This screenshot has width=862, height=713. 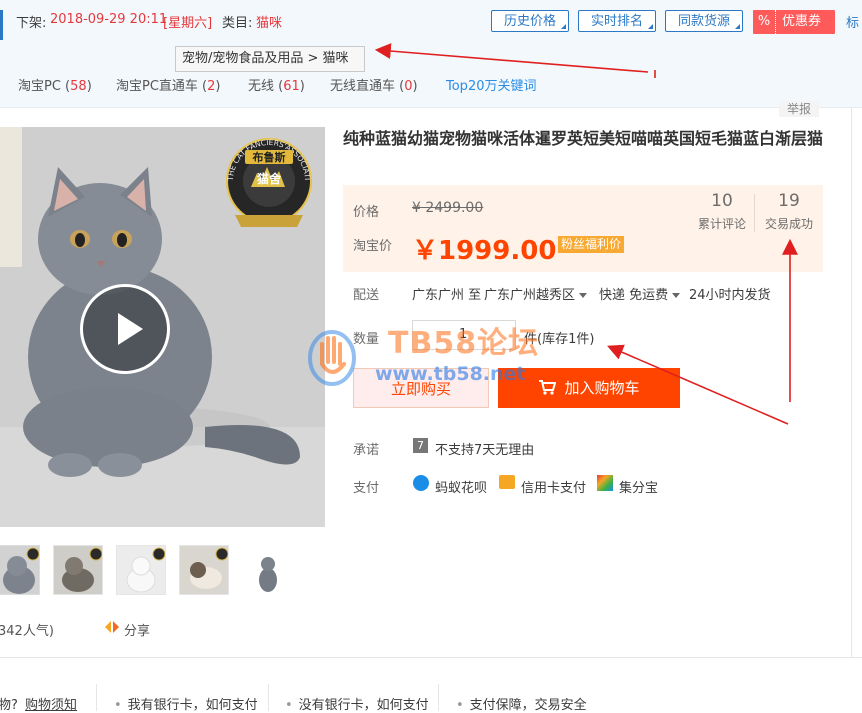 What do you see at coordinates (485, 450) in the screenshot?
I see `promise-text: 不支持7天无理由` at bounding box center [485, 450].